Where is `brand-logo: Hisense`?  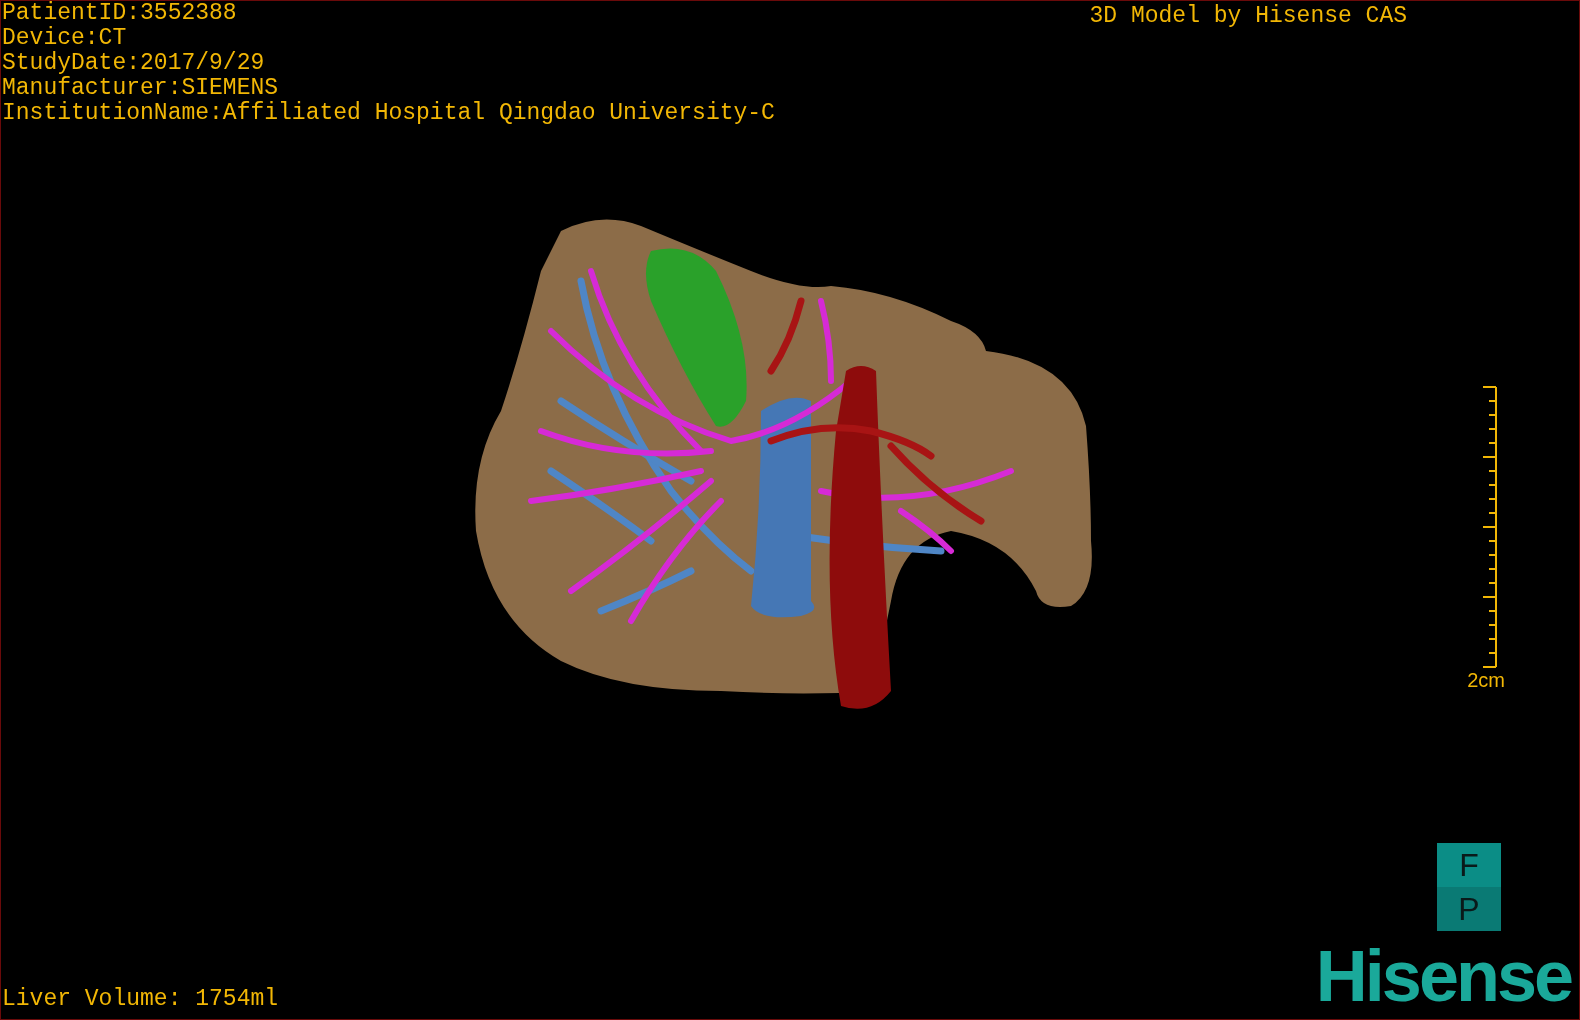 brand-logo: Hisense is located at coordinates (1444, 976).